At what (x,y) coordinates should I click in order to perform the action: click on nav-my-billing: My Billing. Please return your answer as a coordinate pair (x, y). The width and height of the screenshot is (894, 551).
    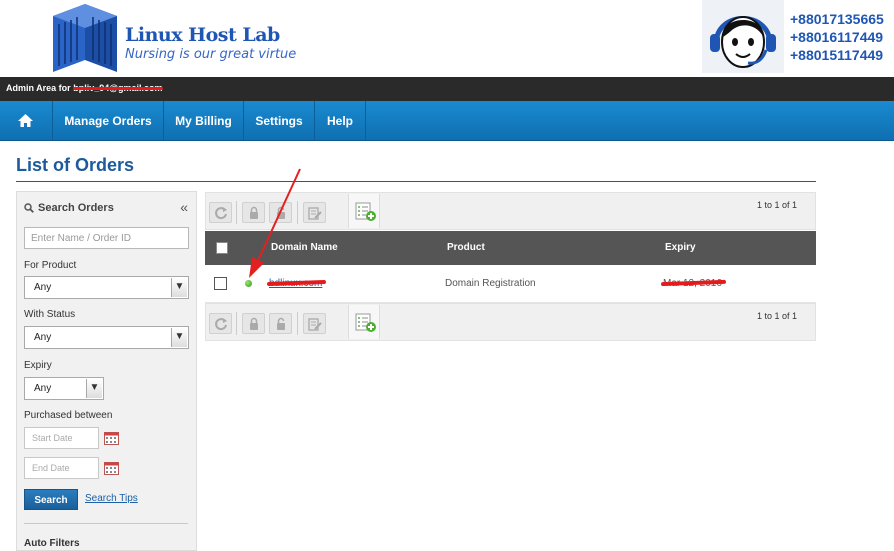
    Looking at the image, I should click on (204, 121).